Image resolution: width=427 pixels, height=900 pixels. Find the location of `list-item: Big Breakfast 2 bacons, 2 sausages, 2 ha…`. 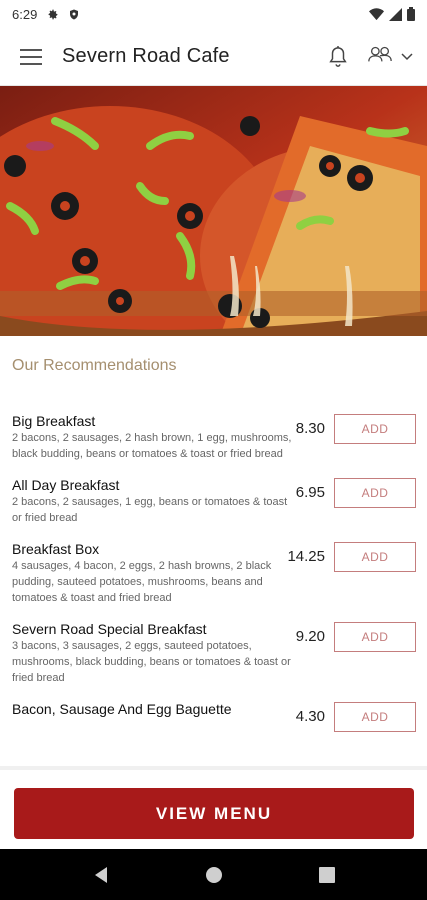

list-item: Big Breakfast 2 bacons, 2 sausages, 2 ha… is located at coordinates (213, 437).